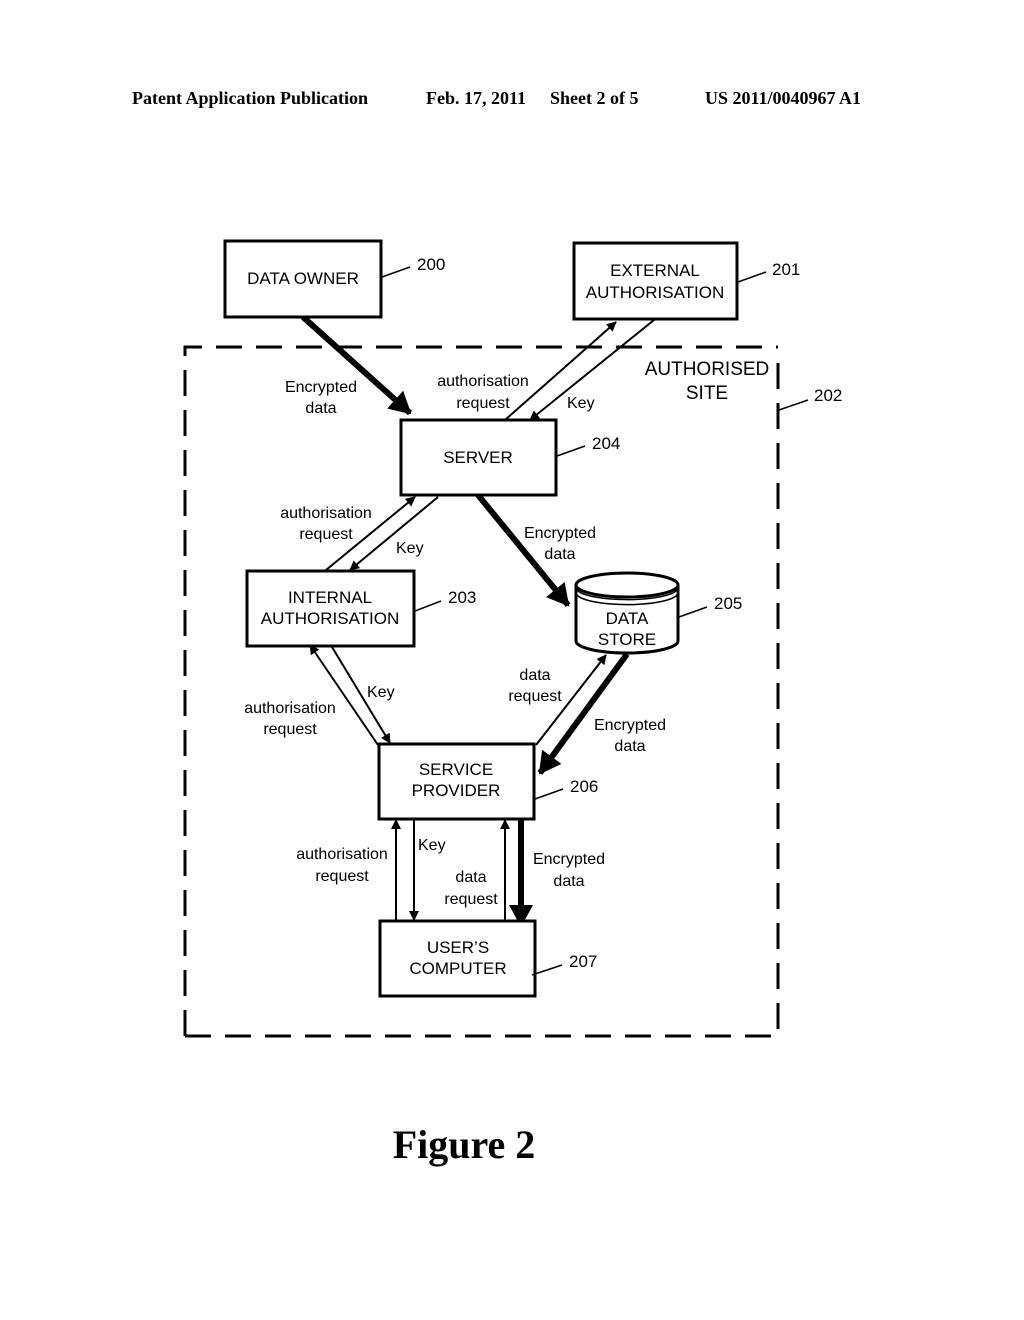 This screenshot has height=1320, width=1024. What do you see at coordinates (786, 269) in the screenshot?
I see `external-auth-ref: 201` at bounding box center [786, 269].